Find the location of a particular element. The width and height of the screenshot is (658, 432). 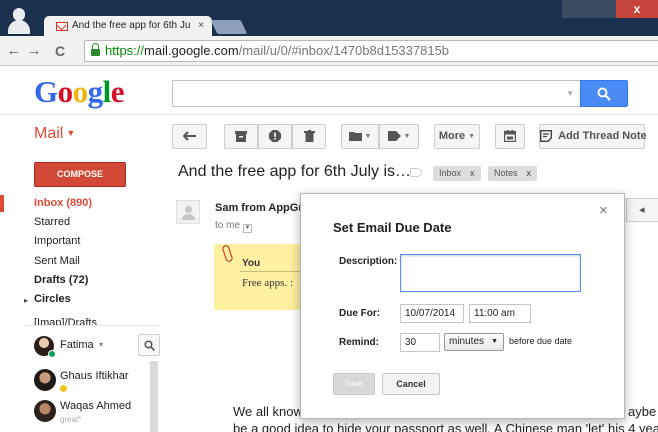

compose-button: COMPOSE is located at coordinates (80, 174).